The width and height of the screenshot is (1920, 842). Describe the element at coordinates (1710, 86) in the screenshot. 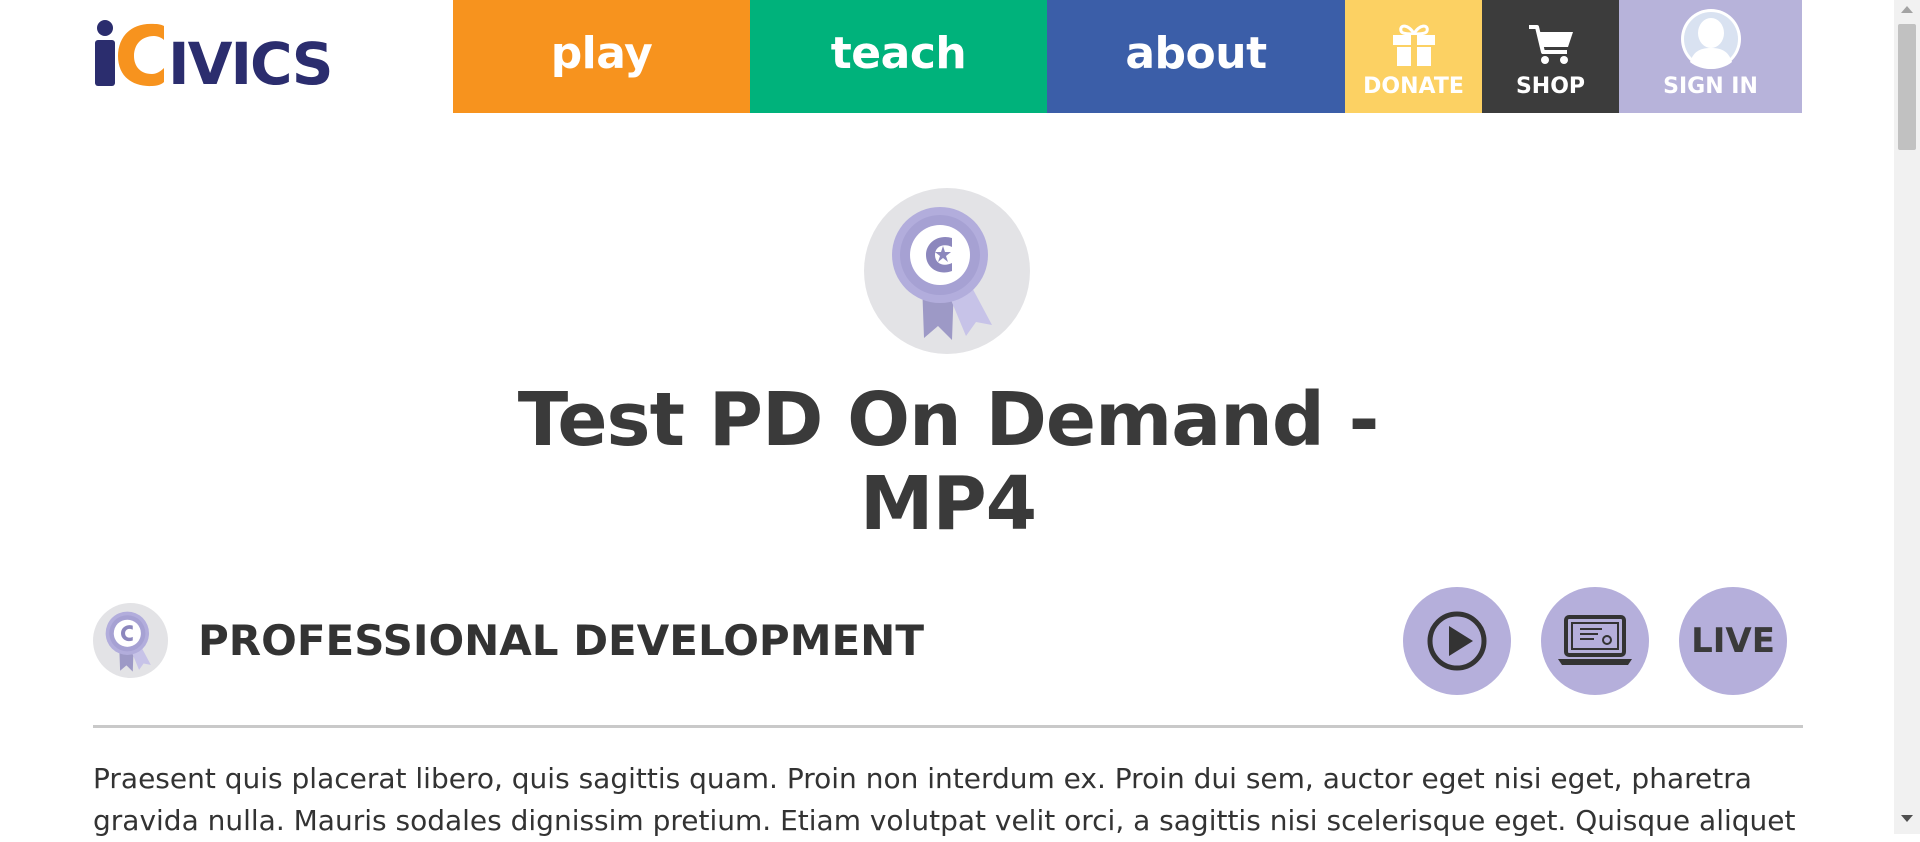

I see `nav-signin-label: SIGN IN` at that location.